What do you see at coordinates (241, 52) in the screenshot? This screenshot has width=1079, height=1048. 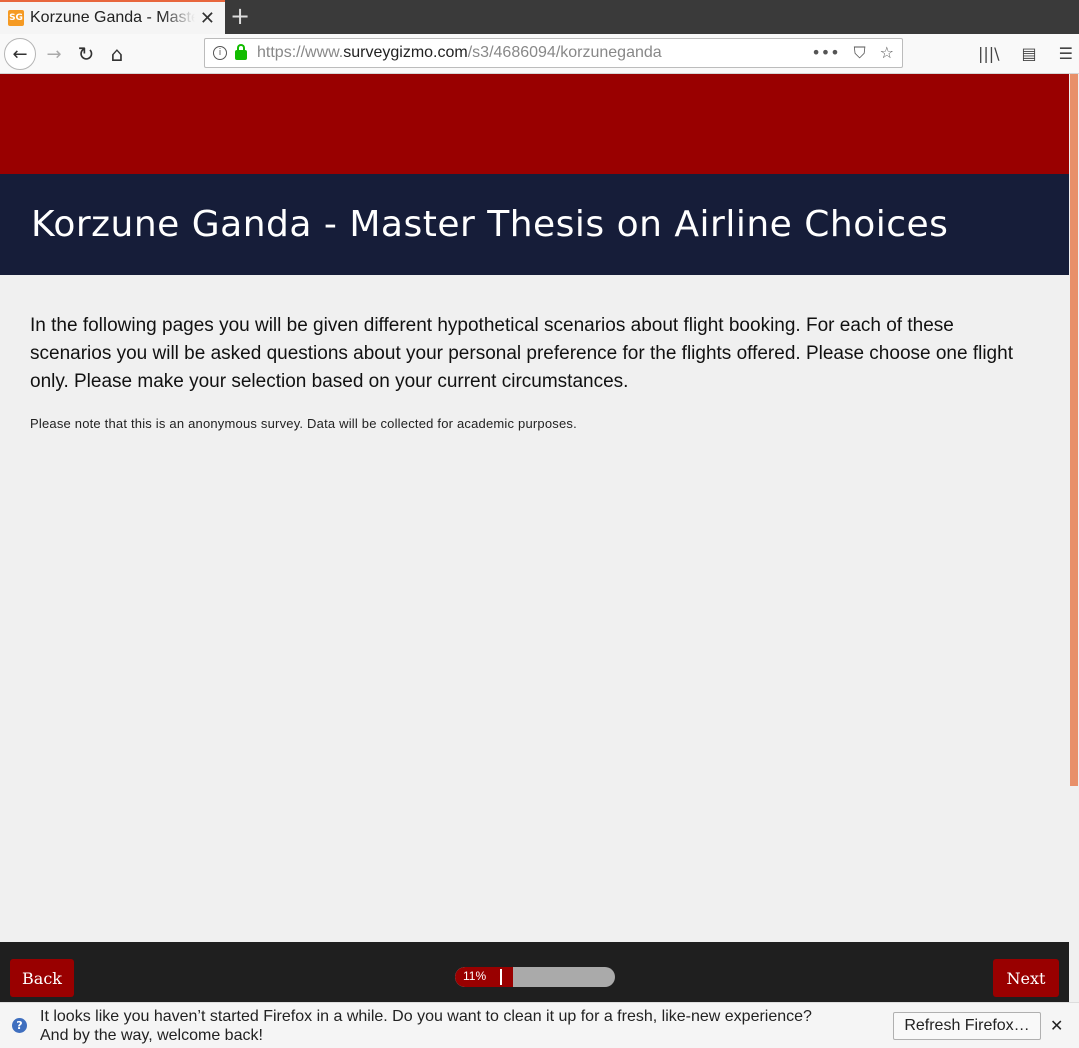 I see `lock-icon` at bounding box center [241, 52].